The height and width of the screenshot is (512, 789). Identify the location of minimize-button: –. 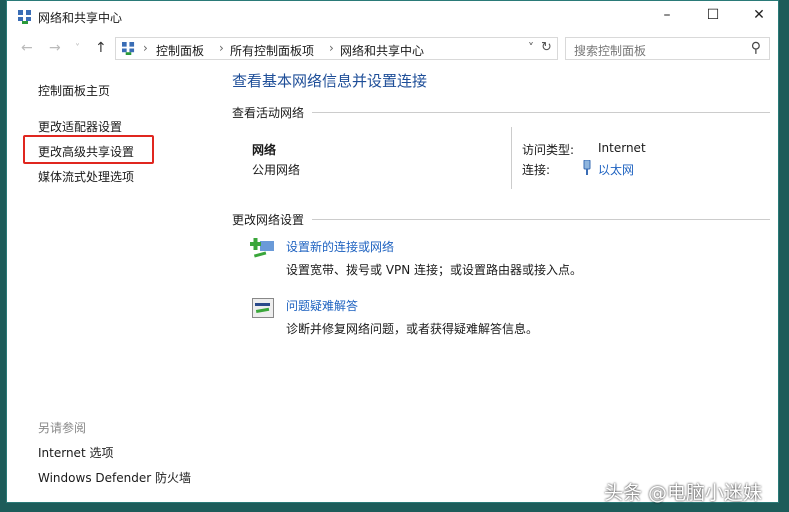
(667, 15).